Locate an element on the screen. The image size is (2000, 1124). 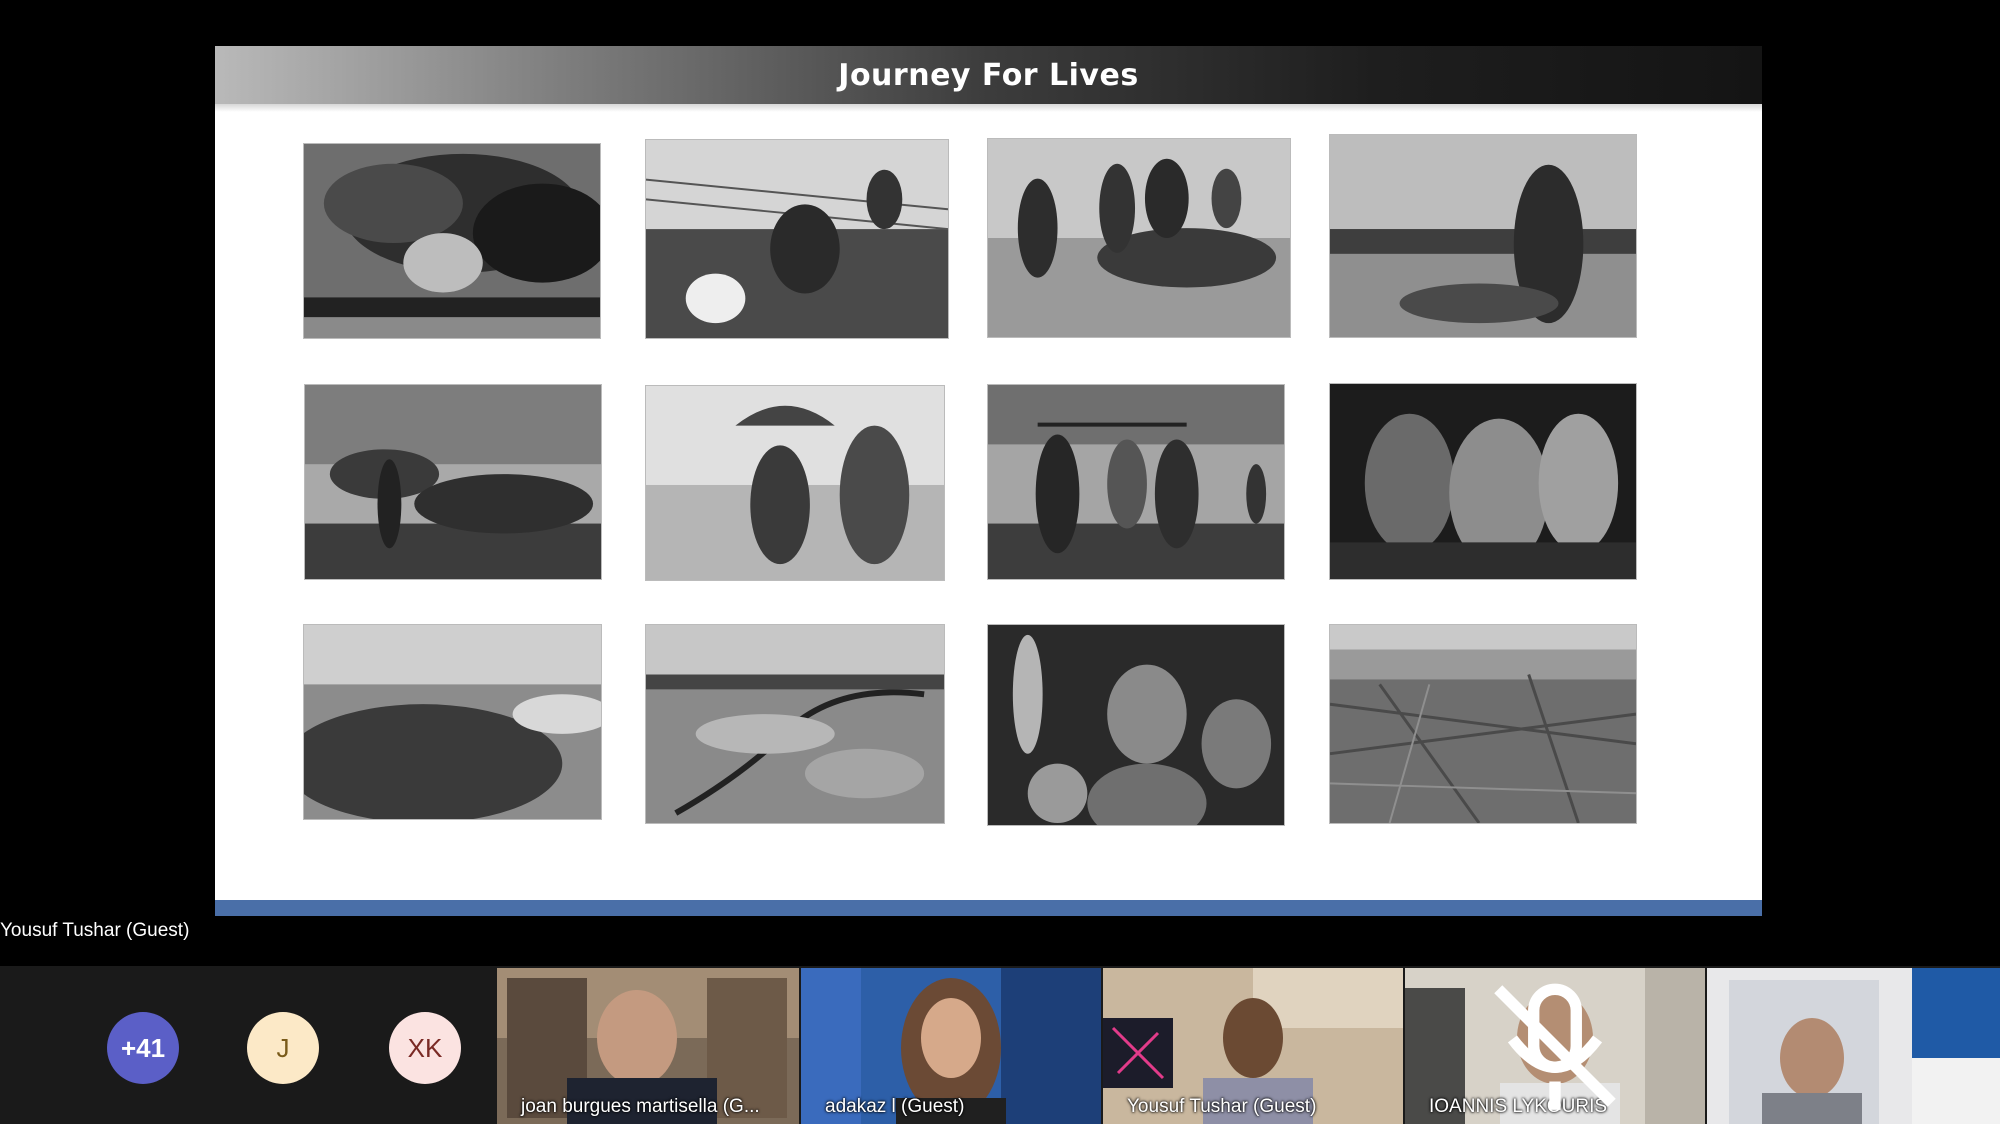
photo-carrying-elder is located at coordinates (1483, 236).